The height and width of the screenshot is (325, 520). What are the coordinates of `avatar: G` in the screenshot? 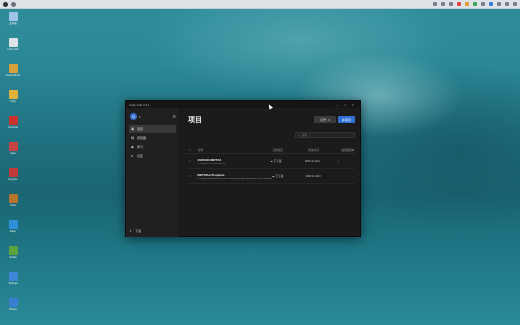 It's located at (133, 116).